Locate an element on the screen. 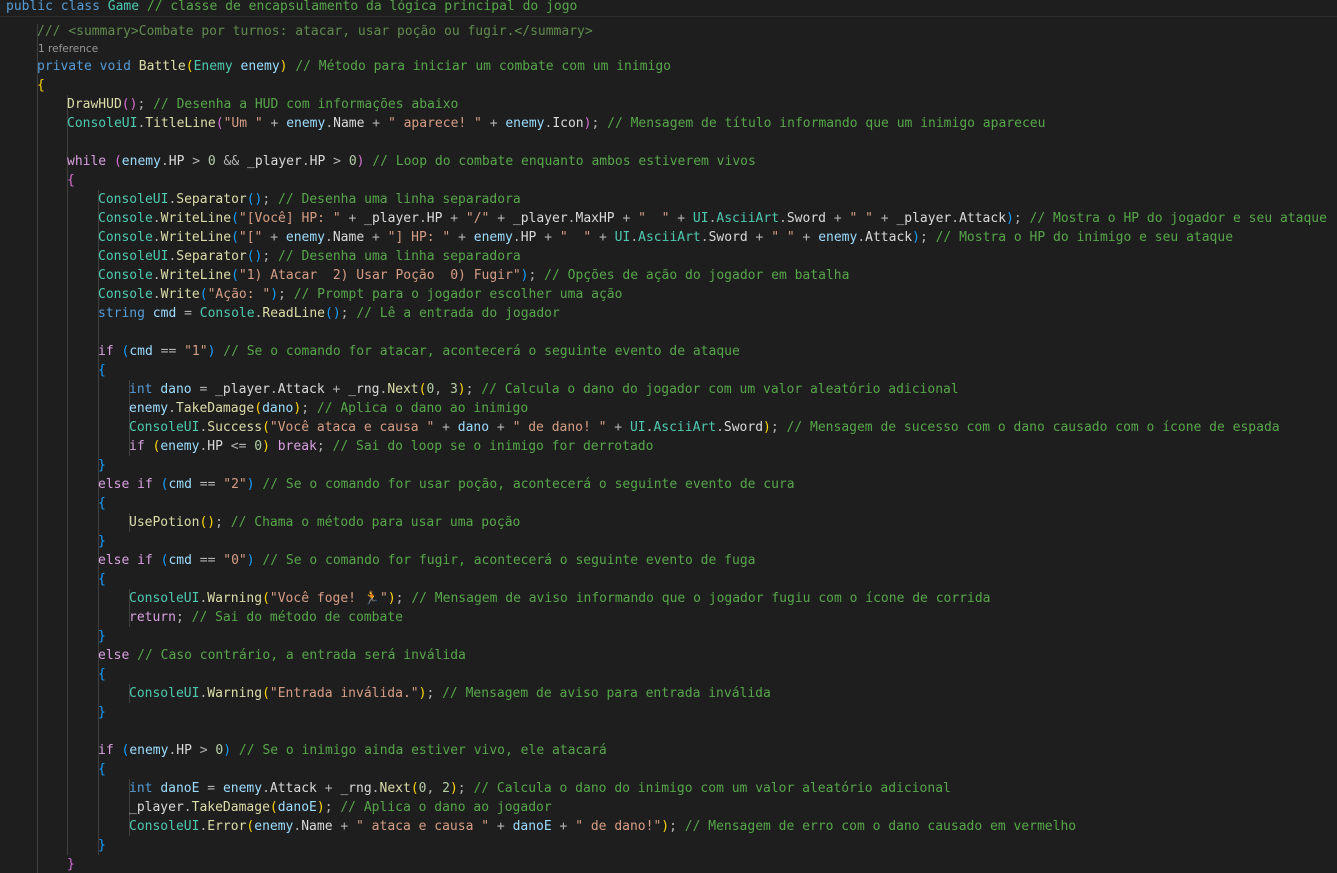 This screenshot has height=873, width=1337. code-token: Warning is located at coordinates (235, 693).